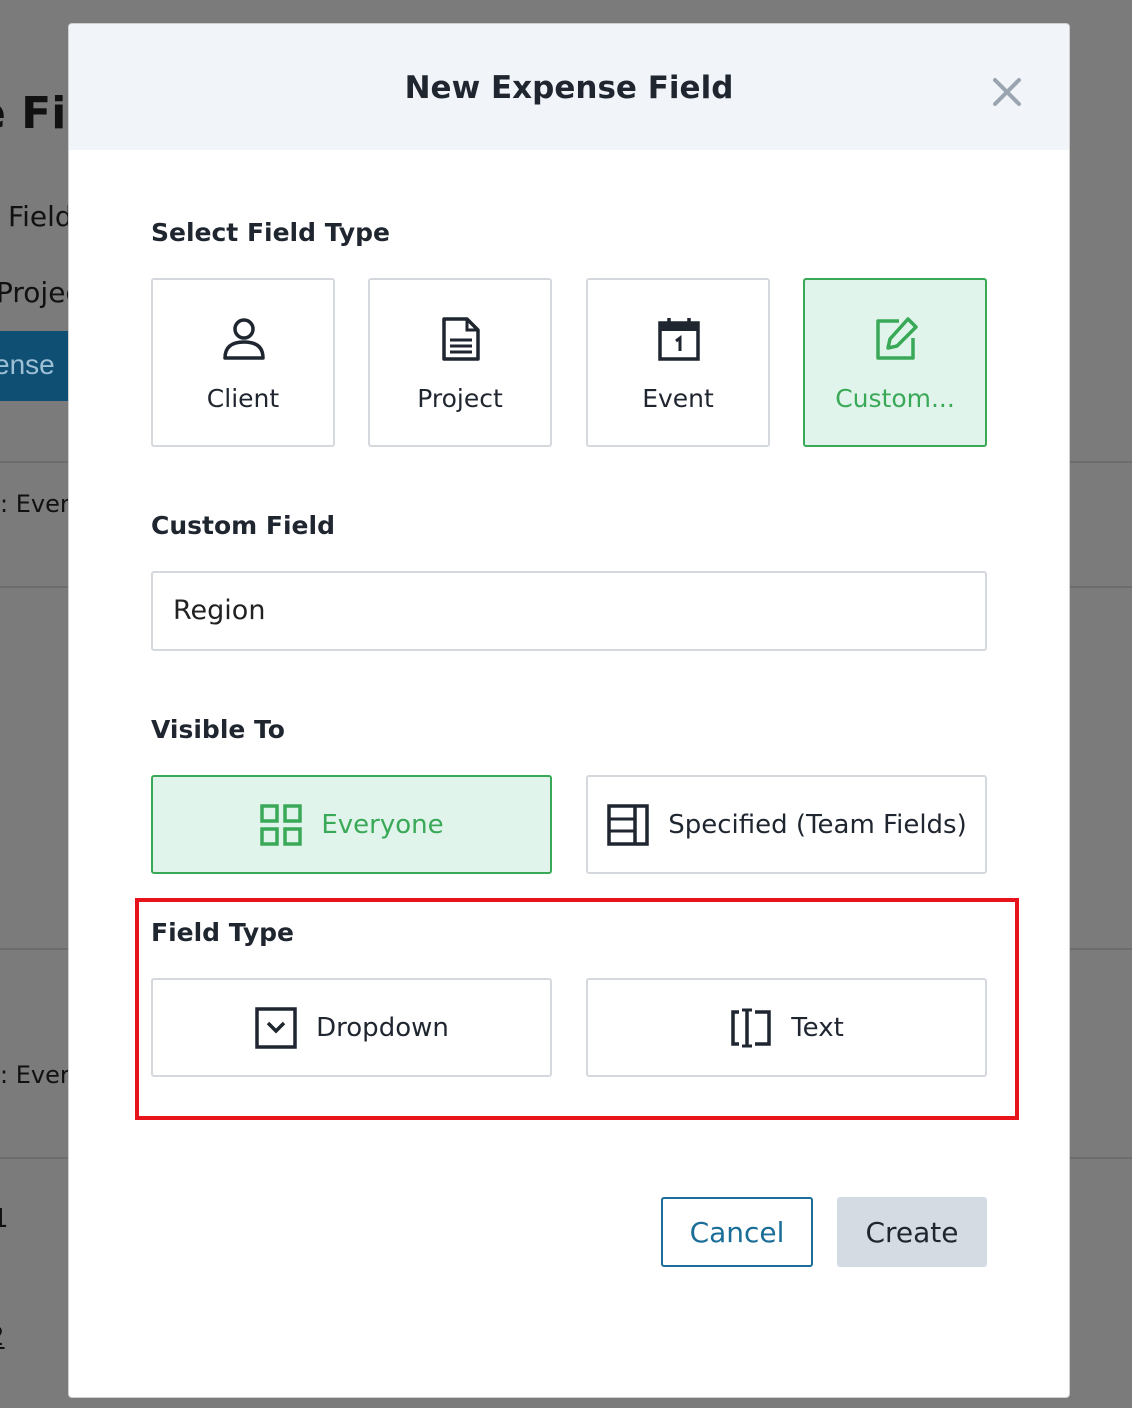 Image resolution: width=1132 pixels, height=1408 pixels. I want to click on visible-to-specified-label: Specified (Team Fields), so click(817, 824).